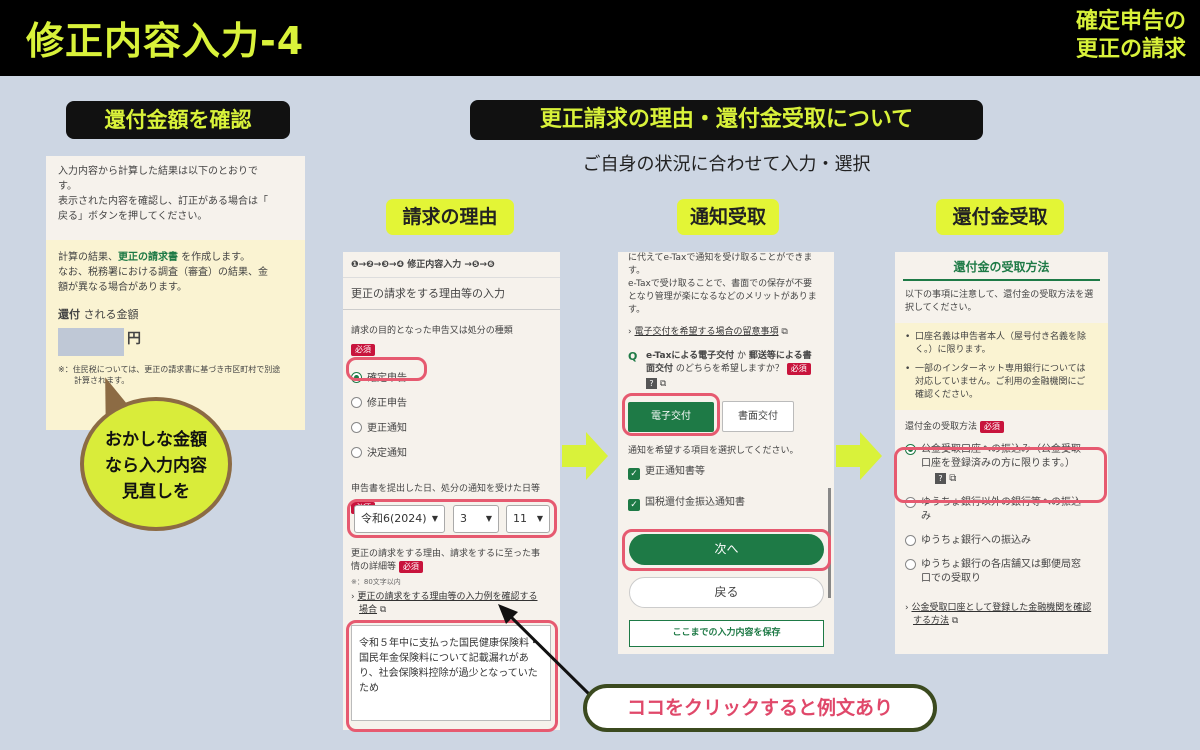 Image resolution: width=1200 pixels, height=750 pixels. I want to click on refund-amount-label: 還付 される金額, so click(98, 314).